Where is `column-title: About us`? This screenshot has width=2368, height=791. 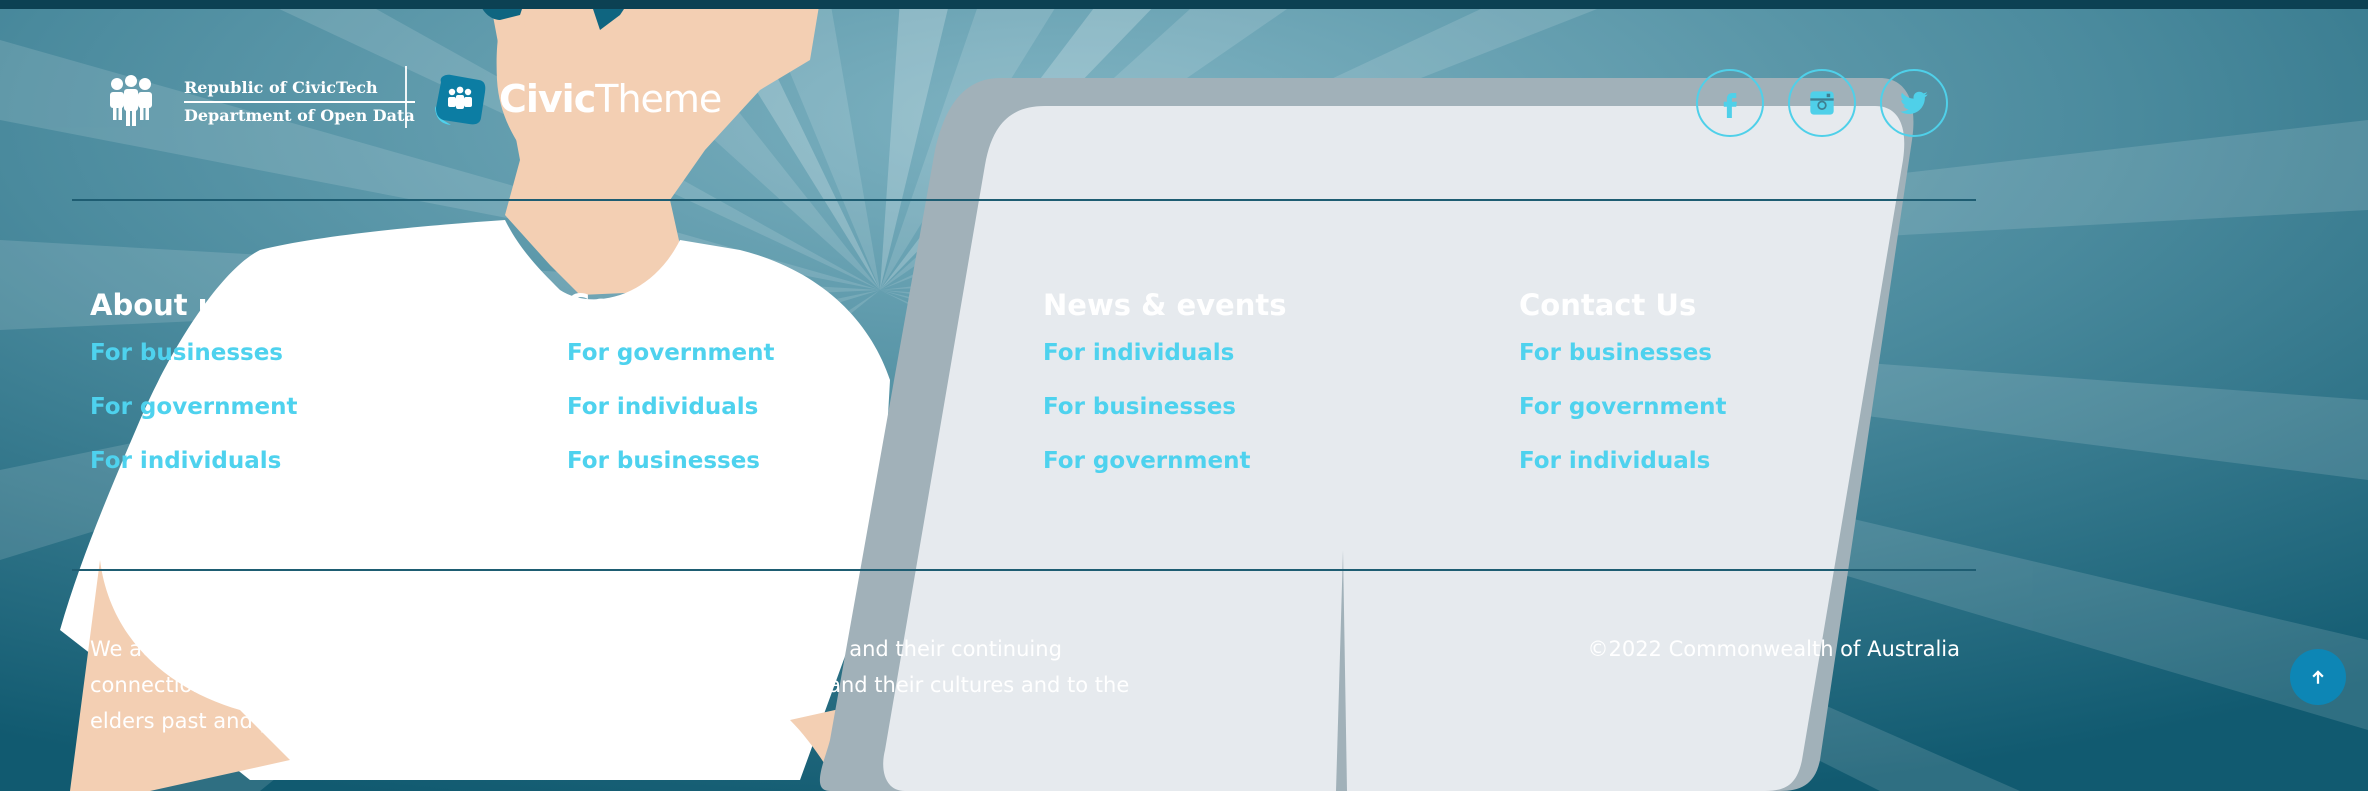 column-title: About us is located at coordinates (163, 305).